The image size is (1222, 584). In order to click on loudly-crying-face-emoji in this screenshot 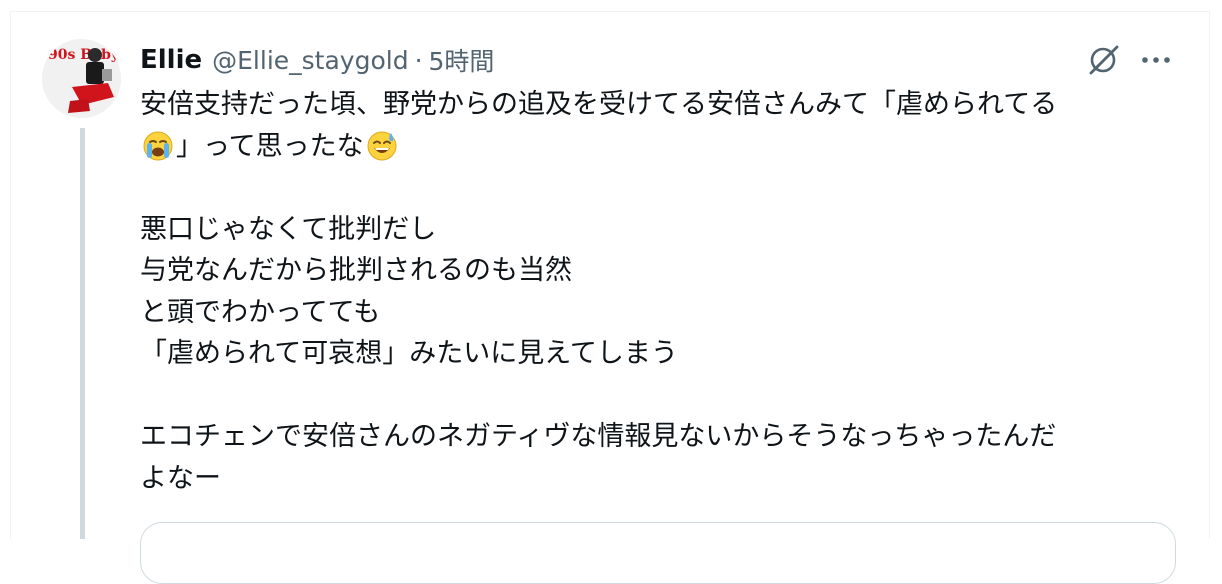, I will do `click(158, 146)`.